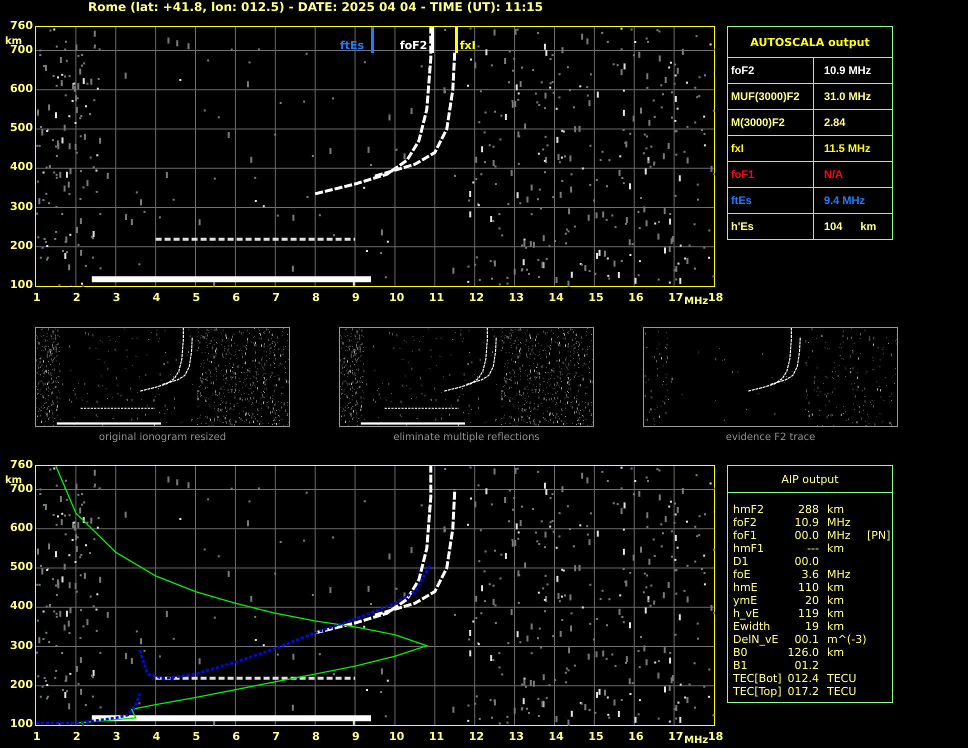  What do you see at coordinates (806, 639) in the screenshot?
I see `parameter-value: 00.1` at bounding box center [806, 639].